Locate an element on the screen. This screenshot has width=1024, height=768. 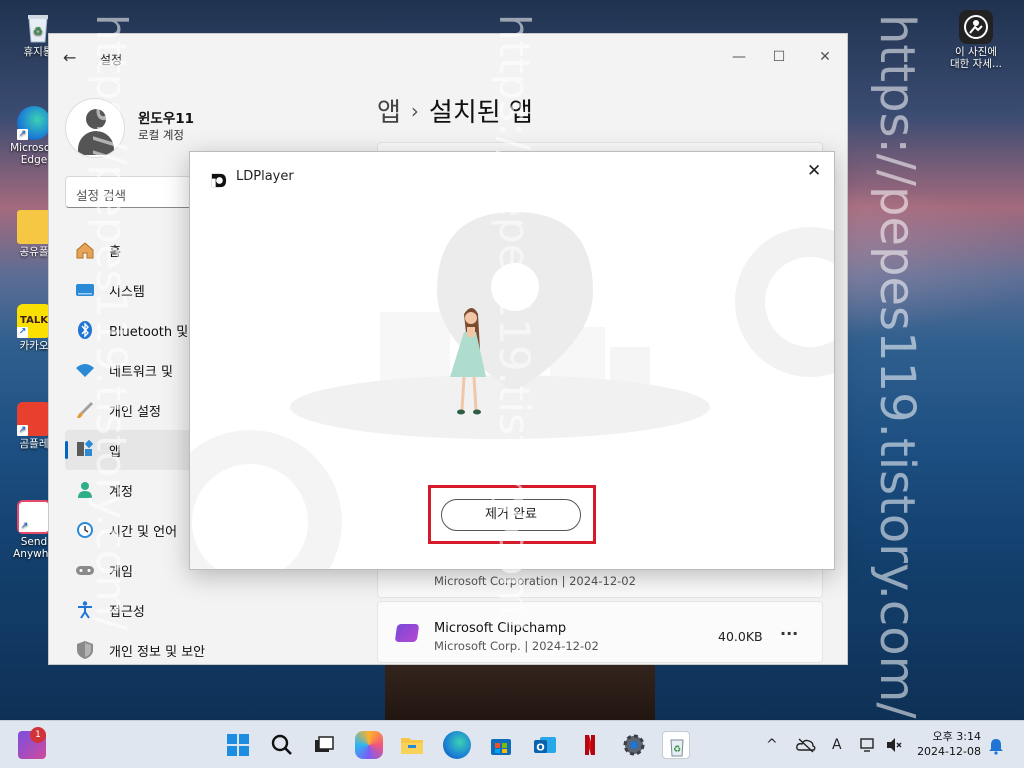
camera-info-icon is located at coordinates (976, 27).